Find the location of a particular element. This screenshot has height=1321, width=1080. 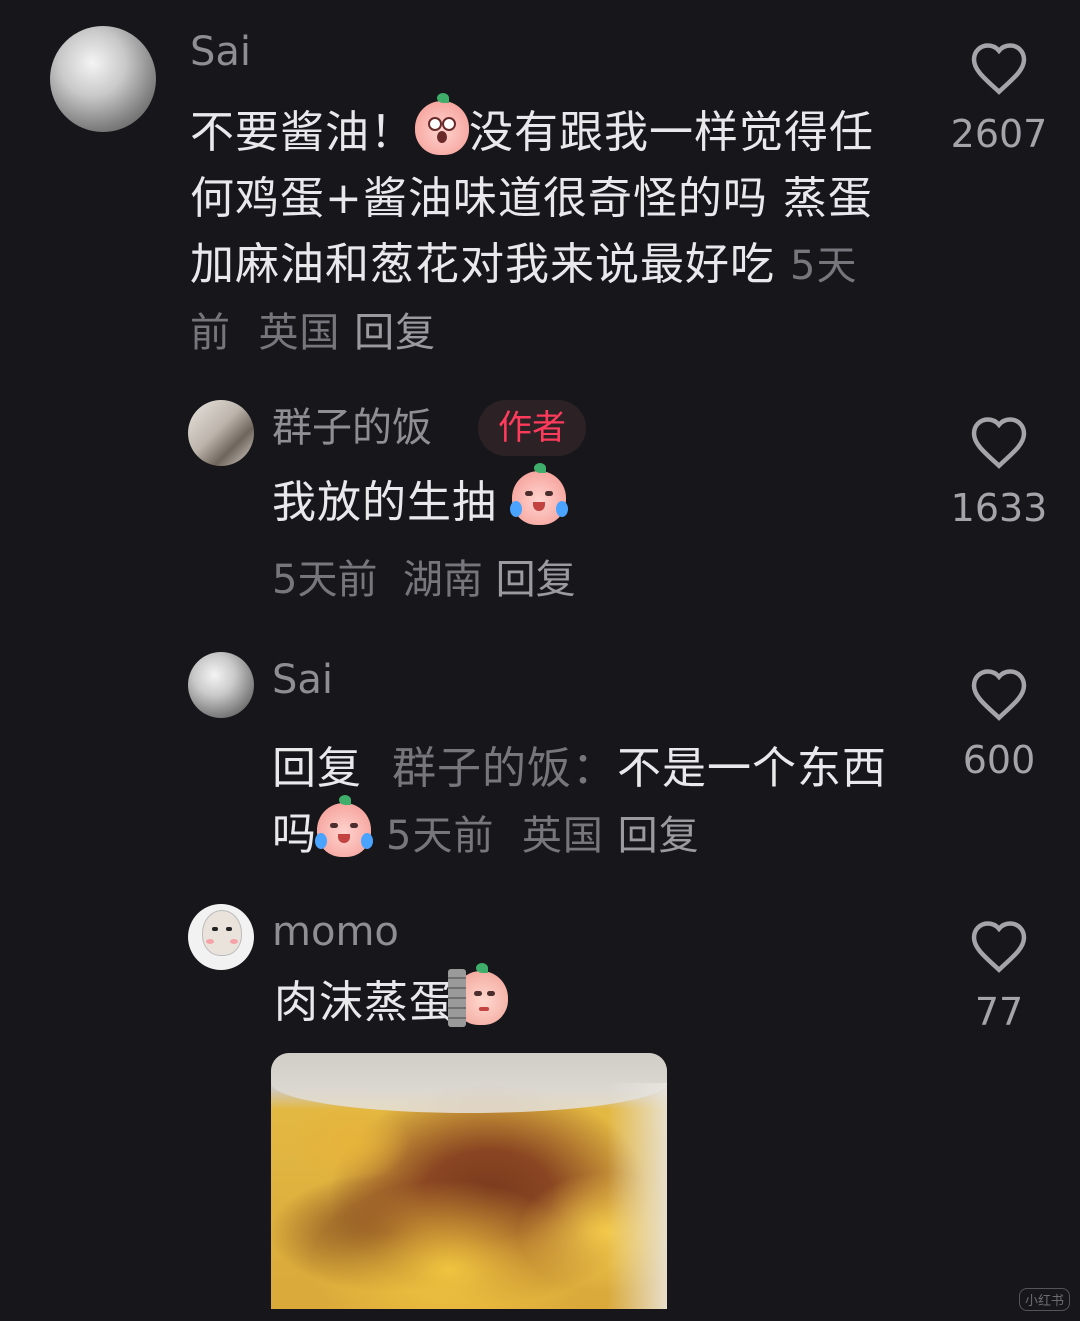

comment-meta: 5天前 英国 回复 is located at coordinates (543, 836).